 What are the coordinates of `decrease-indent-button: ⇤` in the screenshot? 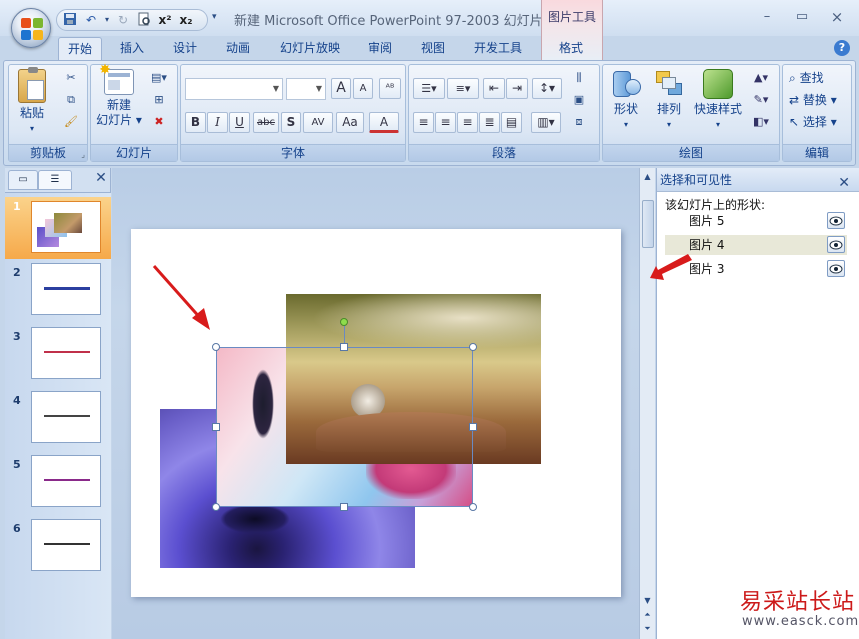 It's located at (494, 88).